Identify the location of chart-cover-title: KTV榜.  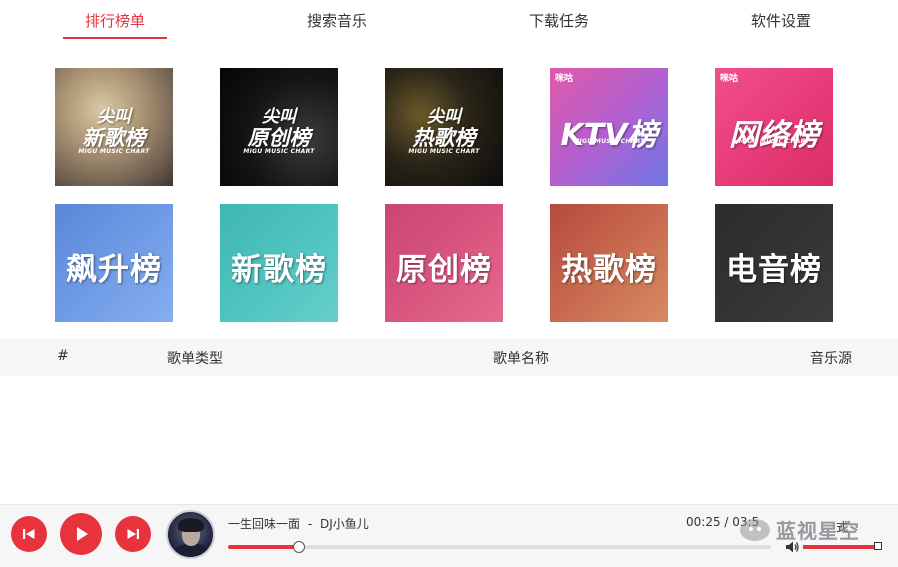
(609, 135).